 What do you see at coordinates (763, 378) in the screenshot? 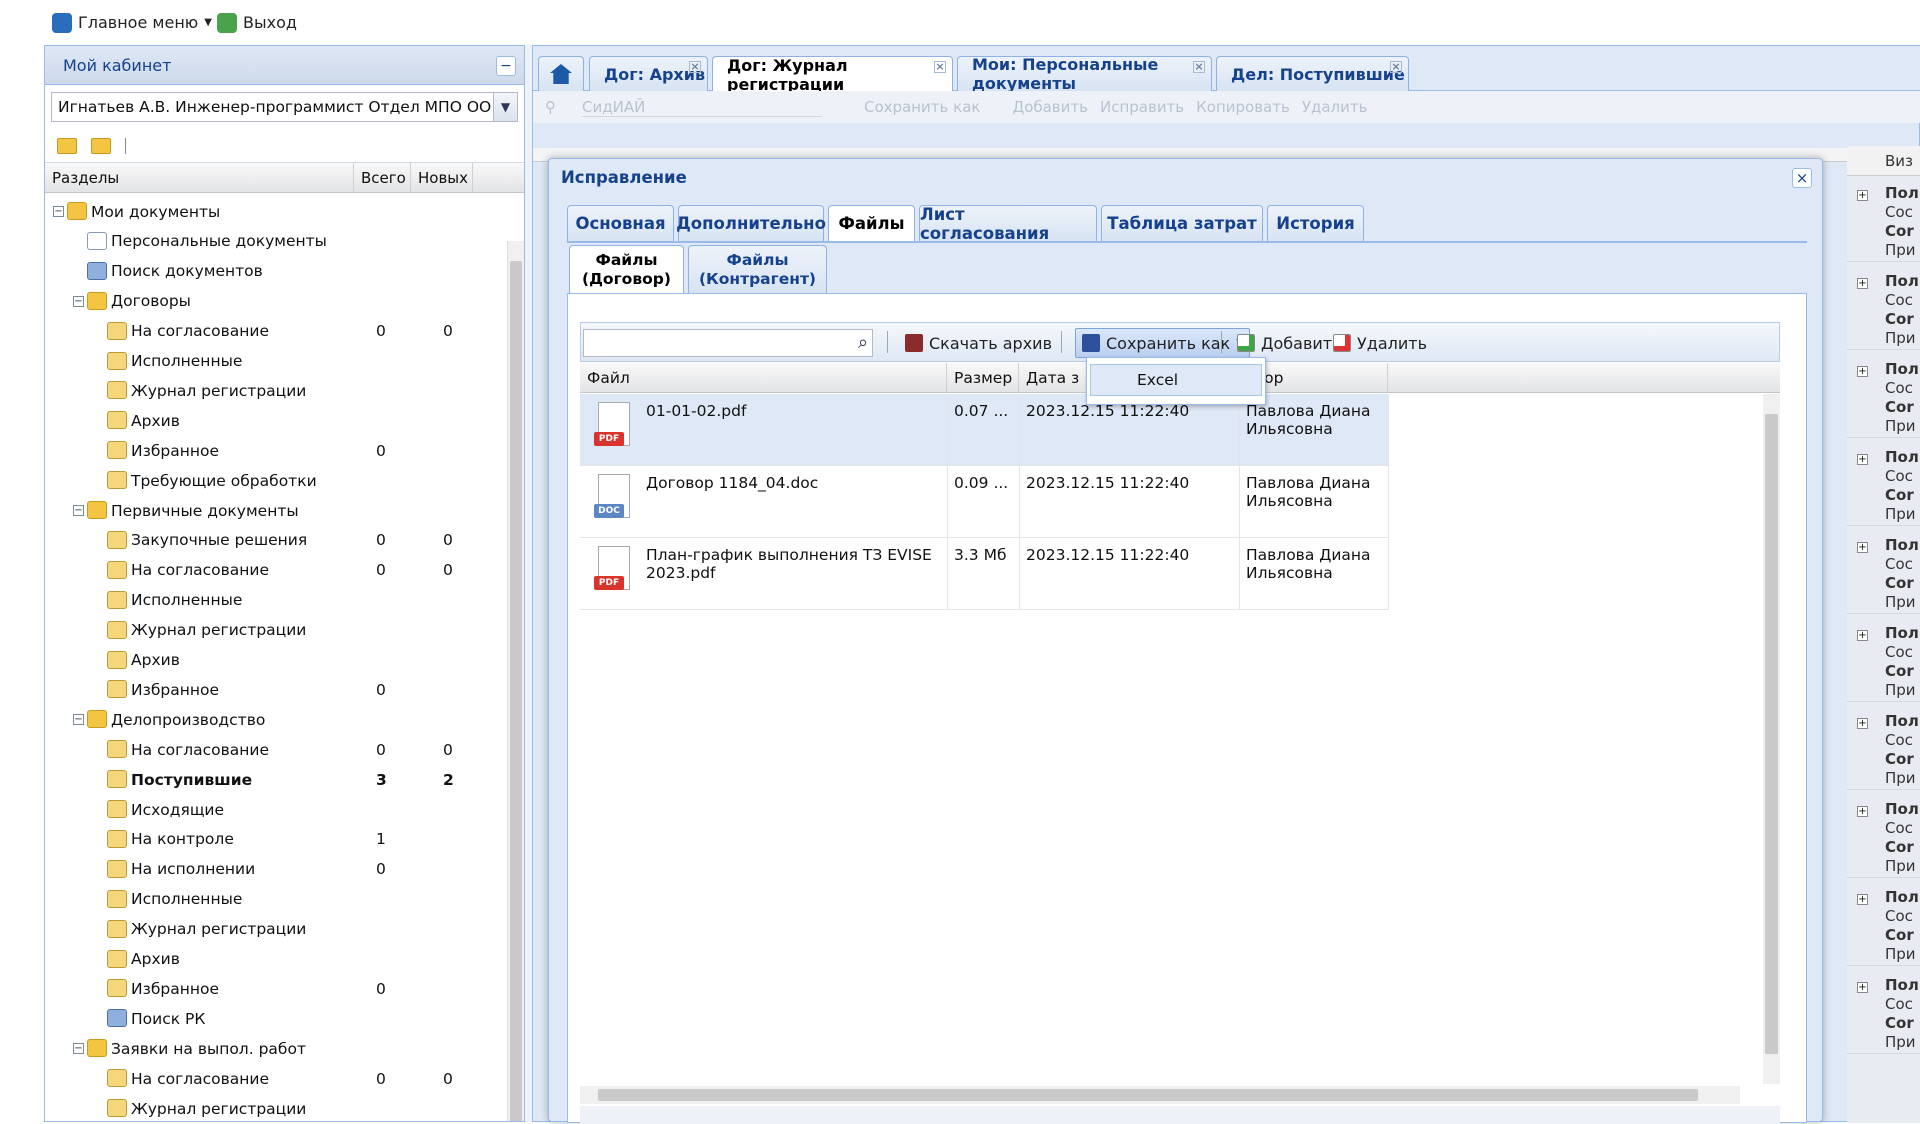
I see `column-header-file: Файл` at bounding box center [763, 378].